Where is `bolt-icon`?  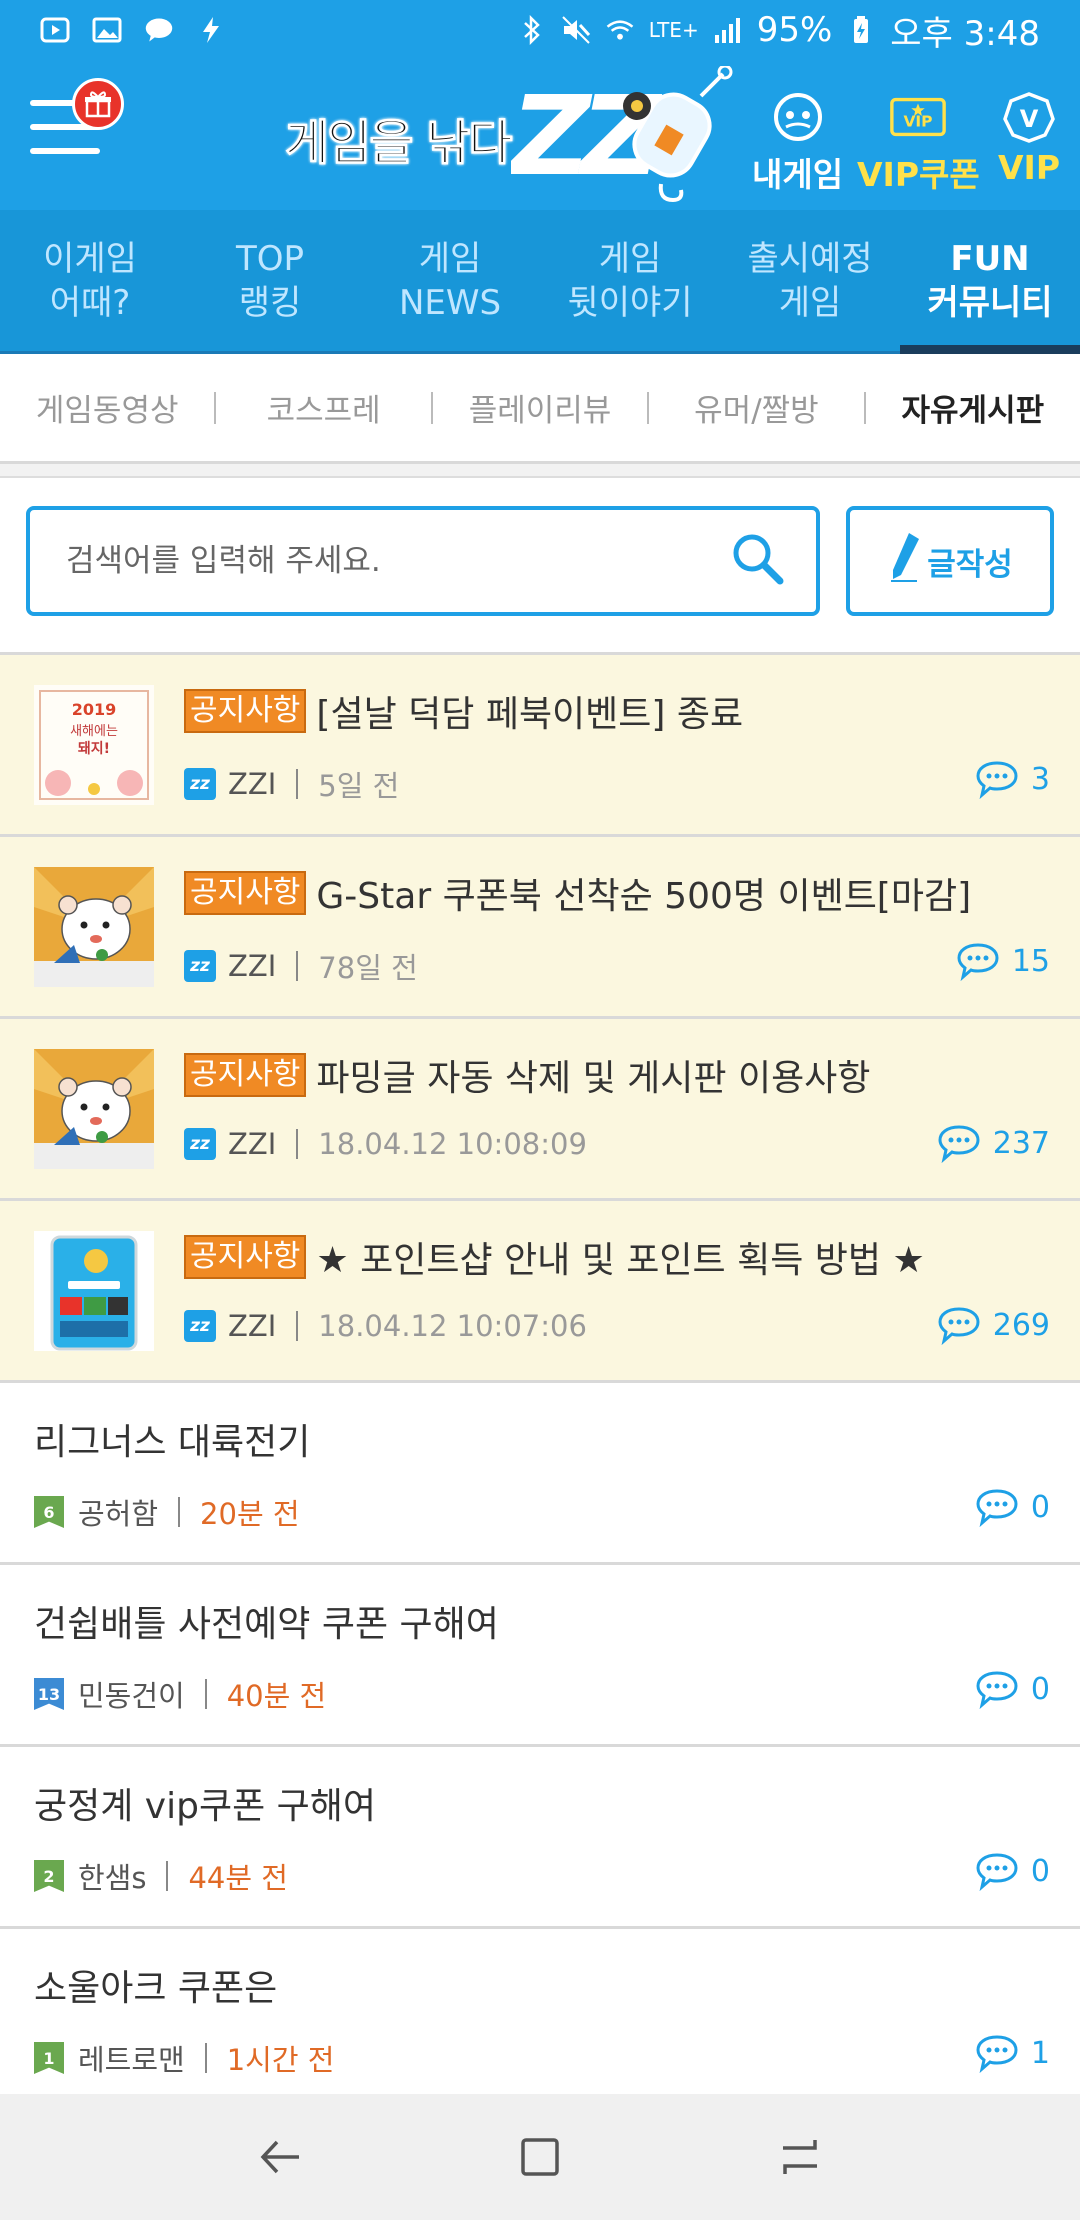
bolt-icon is located at coordinates (211, 30).